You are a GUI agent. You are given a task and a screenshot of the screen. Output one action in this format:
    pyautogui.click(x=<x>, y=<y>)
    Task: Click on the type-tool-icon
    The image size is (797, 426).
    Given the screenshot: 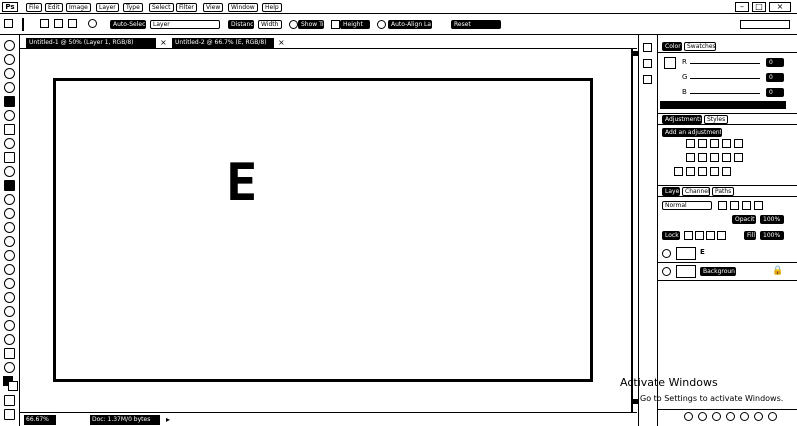 What is the action you would take?
    pyautogui.click(x=9, y=255)
    